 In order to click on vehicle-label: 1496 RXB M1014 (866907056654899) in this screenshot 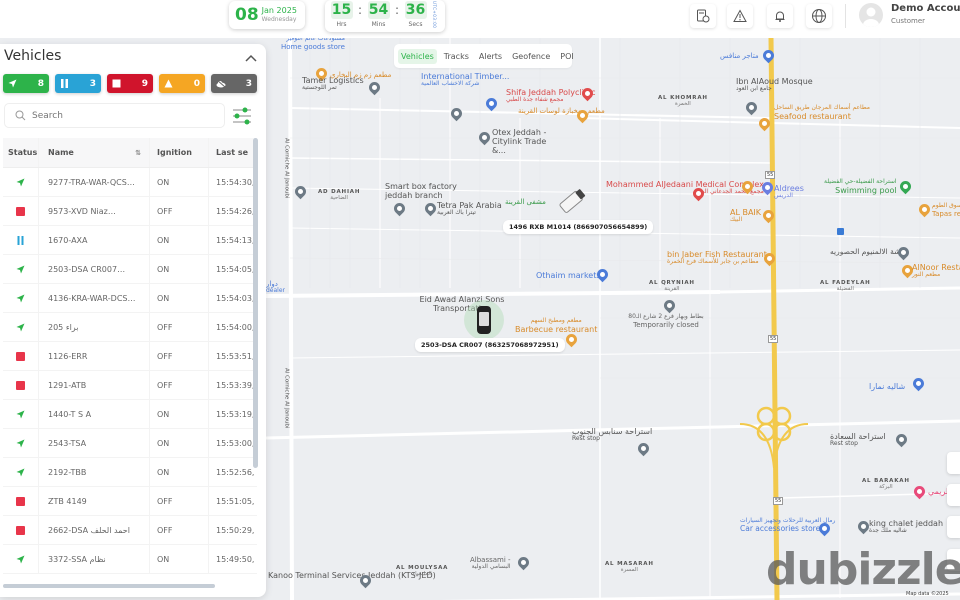, I will do `click(578, 227)`.